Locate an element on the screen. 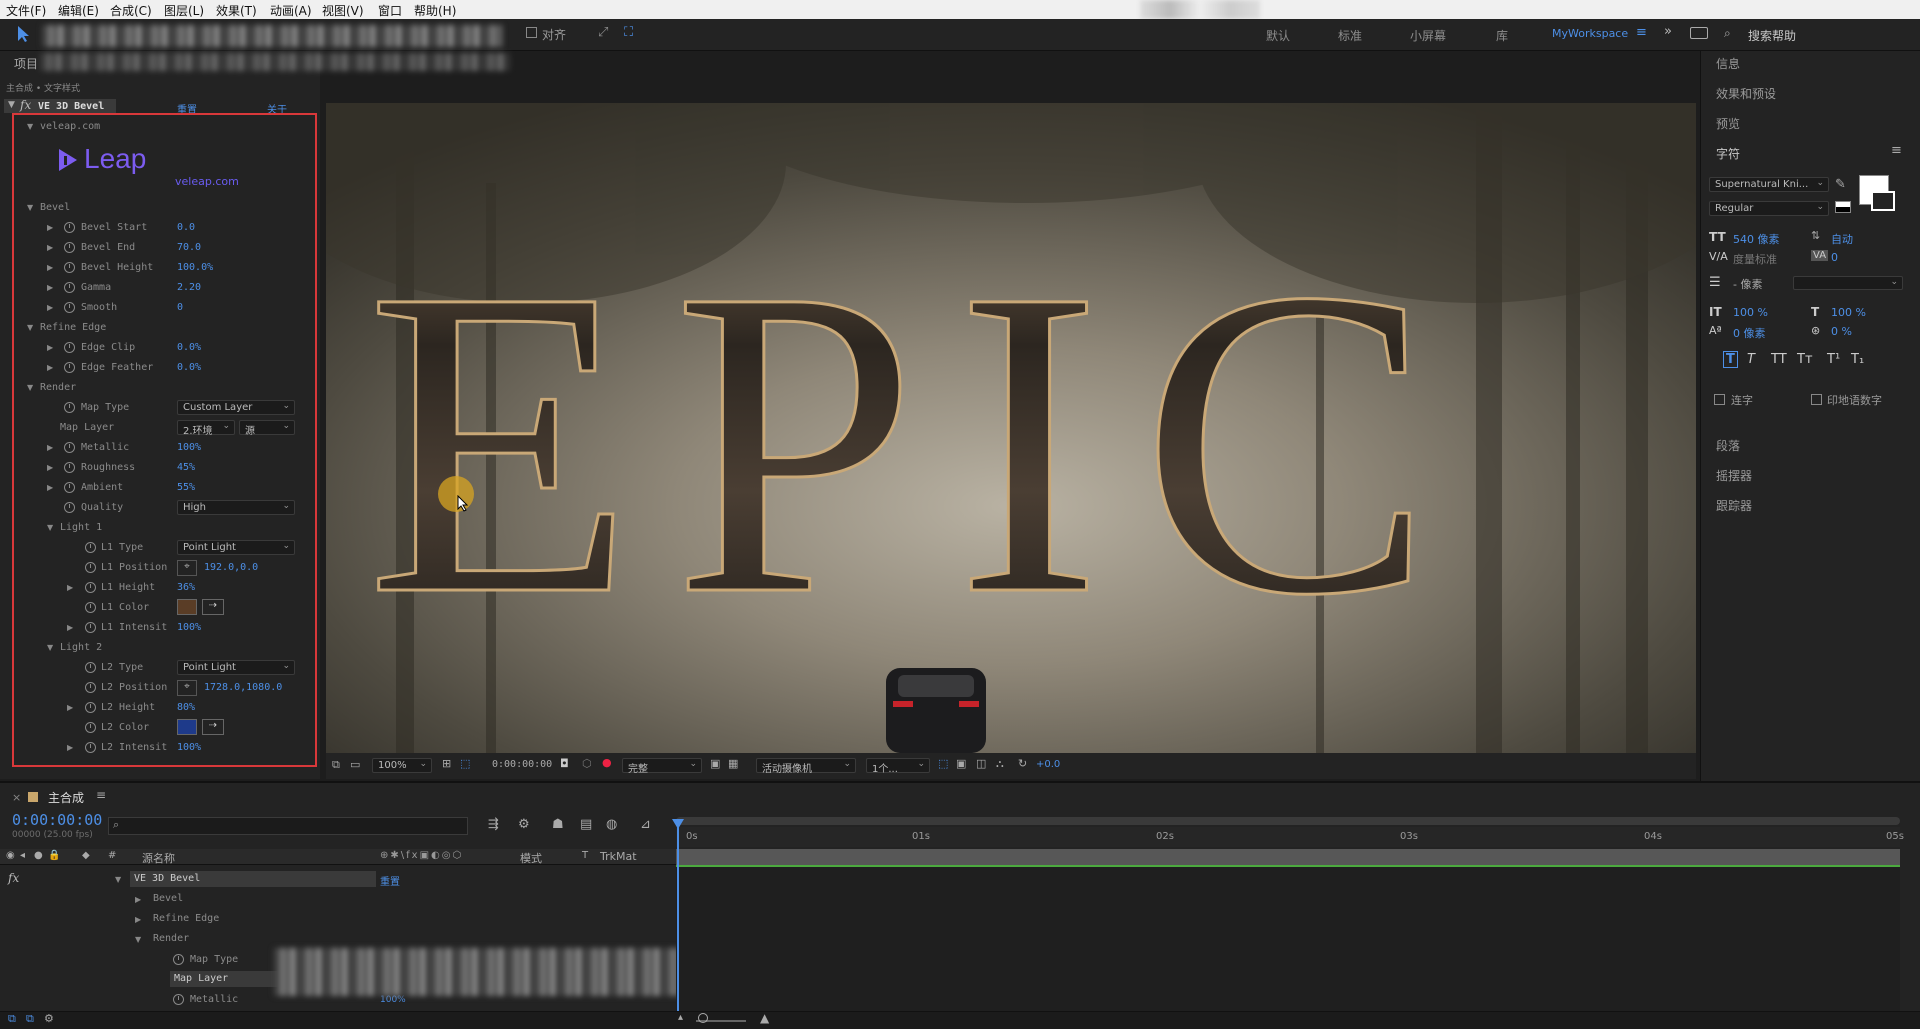 This screenshot has height=1029, width=1920. camera-dropdown: 活动摄像机 ⌄ is located at coordinates (806, 766).